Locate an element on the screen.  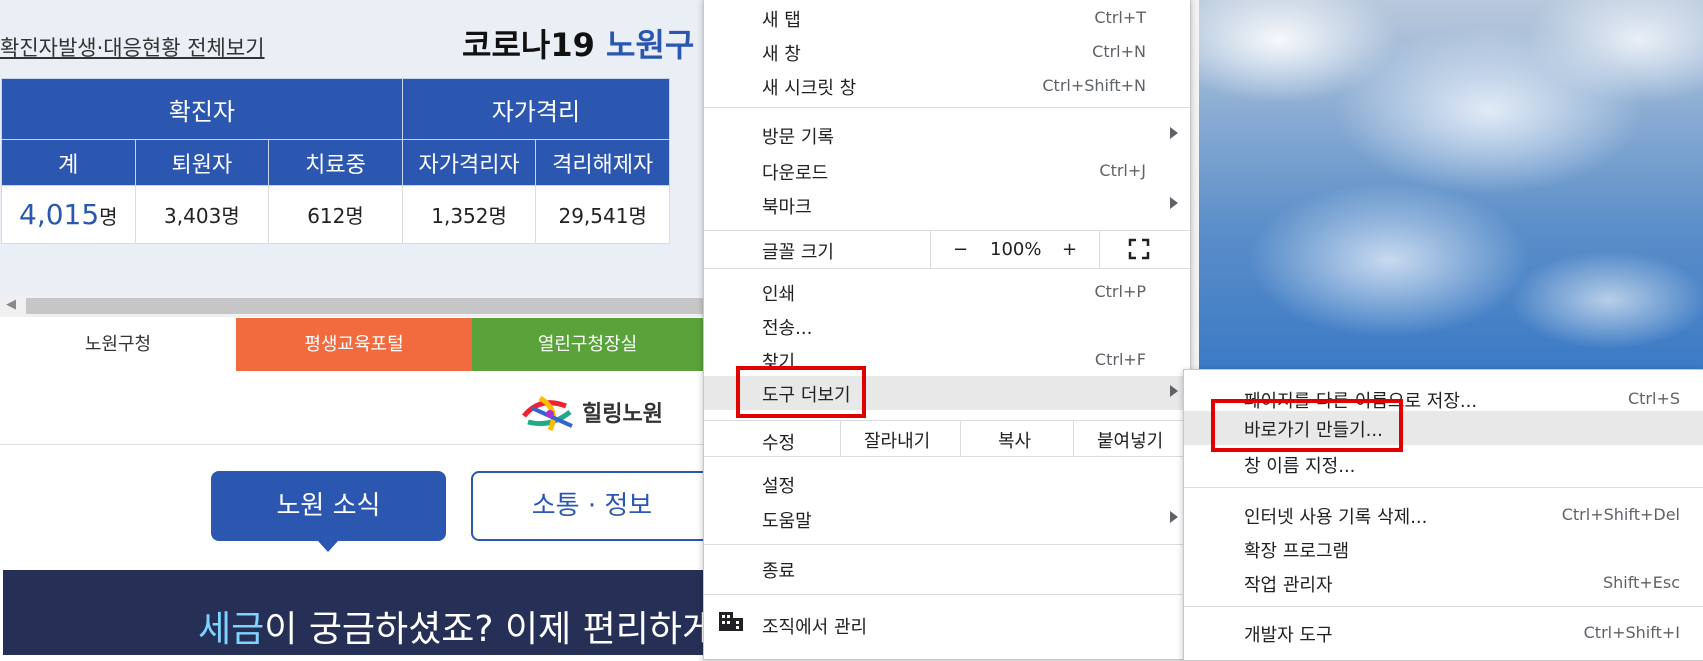
edit-copy-button: 복사 is located at coordinates (1014, 440).